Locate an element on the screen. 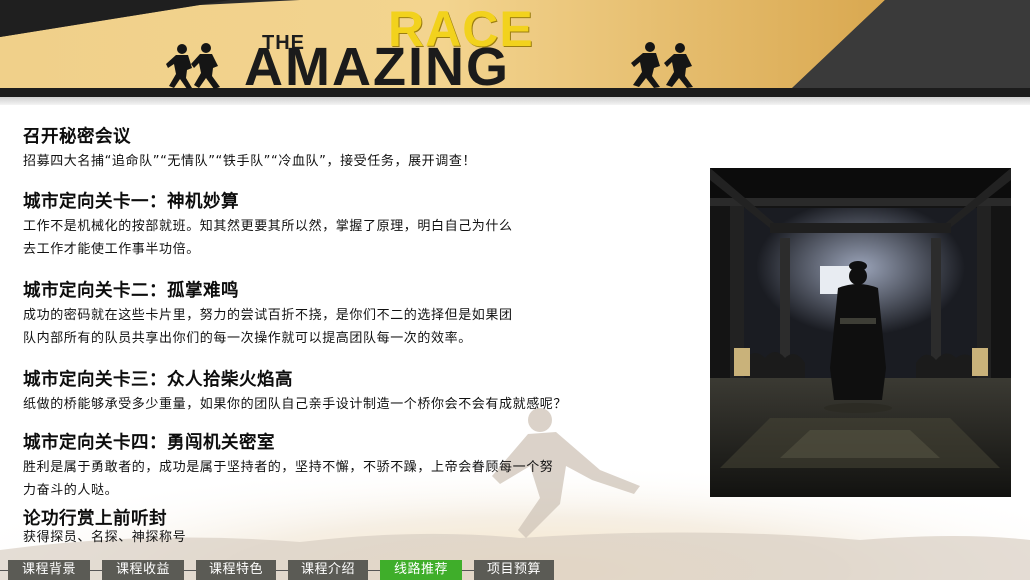 This screenshot has height=580, width=1030. tab-course-features: 课程特色 is located at coordinates (236, 570).